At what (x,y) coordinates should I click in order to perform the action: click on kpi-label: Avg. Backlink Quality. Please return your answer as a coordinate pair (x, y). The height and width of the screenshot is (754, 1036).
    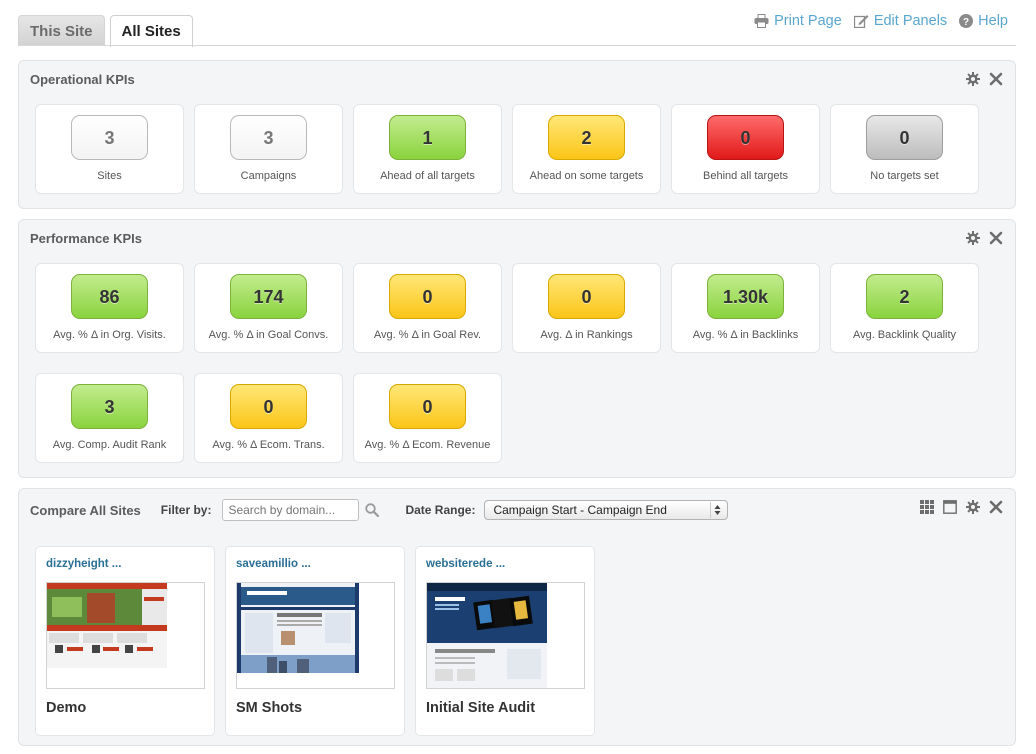
    Looking at the image, I should click on (904, 335).